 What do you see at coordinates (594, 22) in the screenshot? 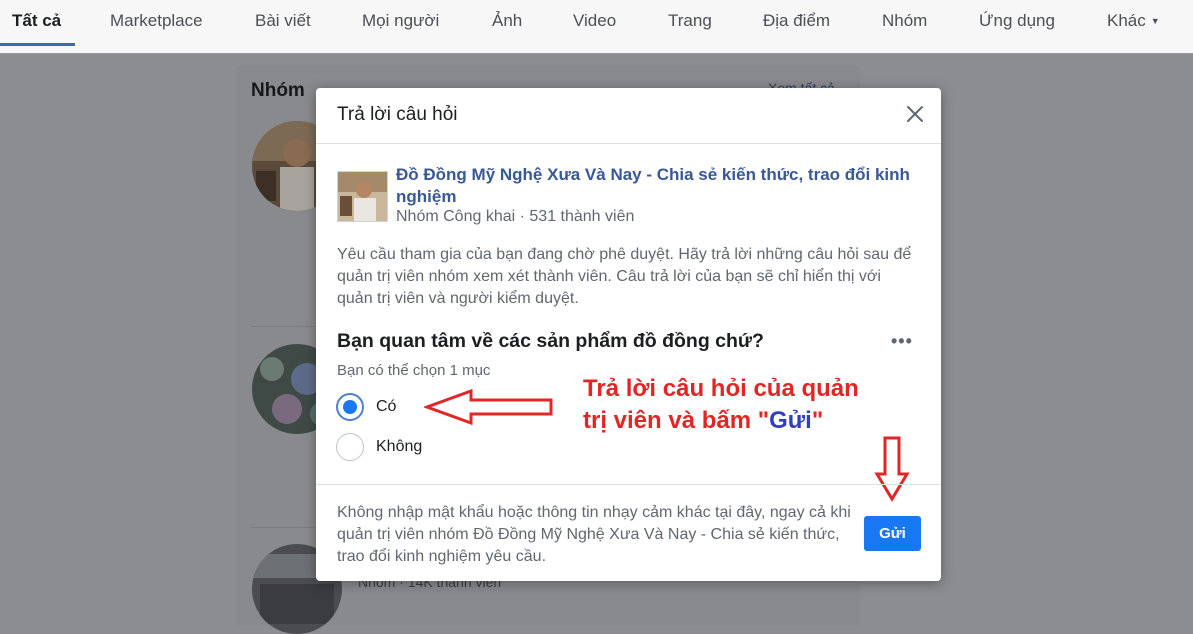
I see `tab-videos: Video` at bounding box center [594, 22].